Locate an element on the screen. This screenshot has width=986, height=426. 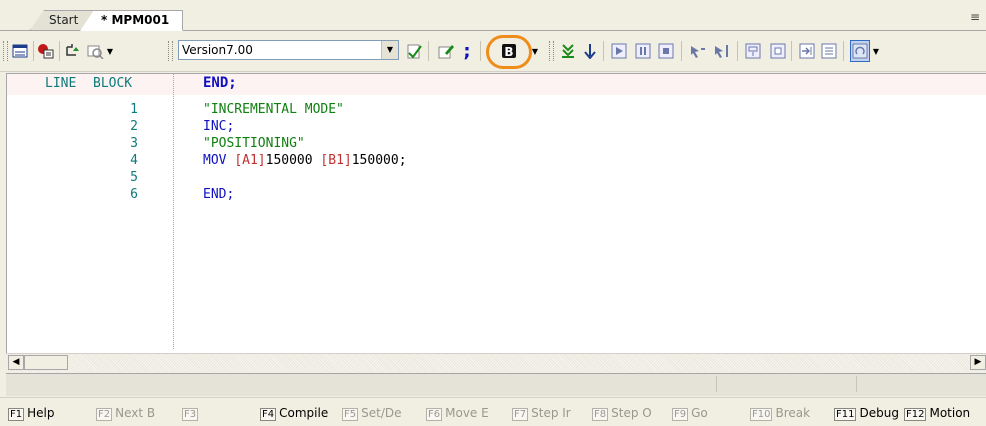
scroll-right-icon: ▶ is located at coordinates (978, 362).